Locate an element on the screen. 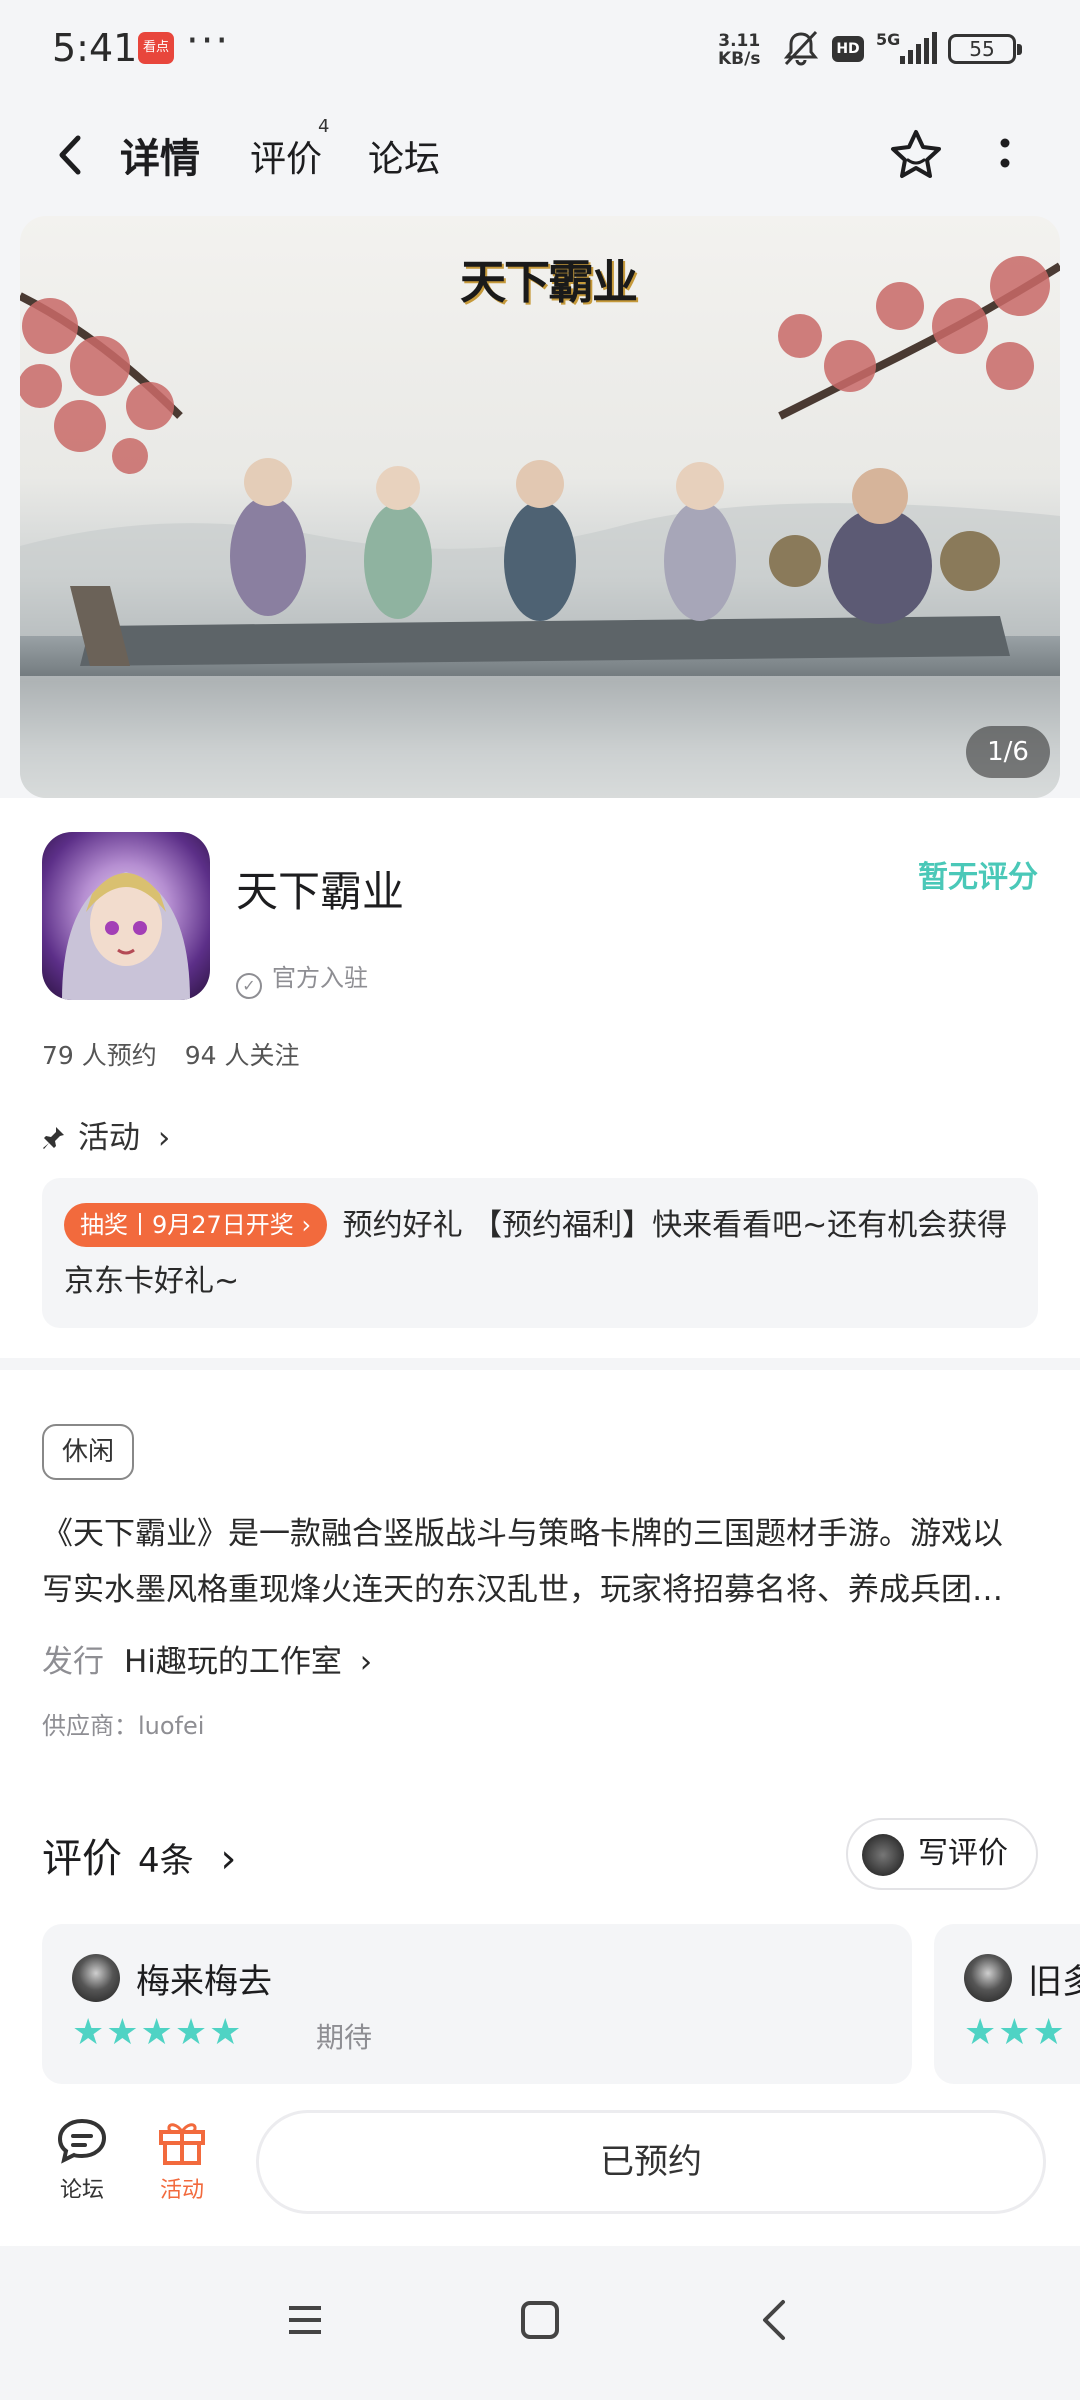  review-card: 旧多 ★★★ is located at coordinates (1007, 2004).